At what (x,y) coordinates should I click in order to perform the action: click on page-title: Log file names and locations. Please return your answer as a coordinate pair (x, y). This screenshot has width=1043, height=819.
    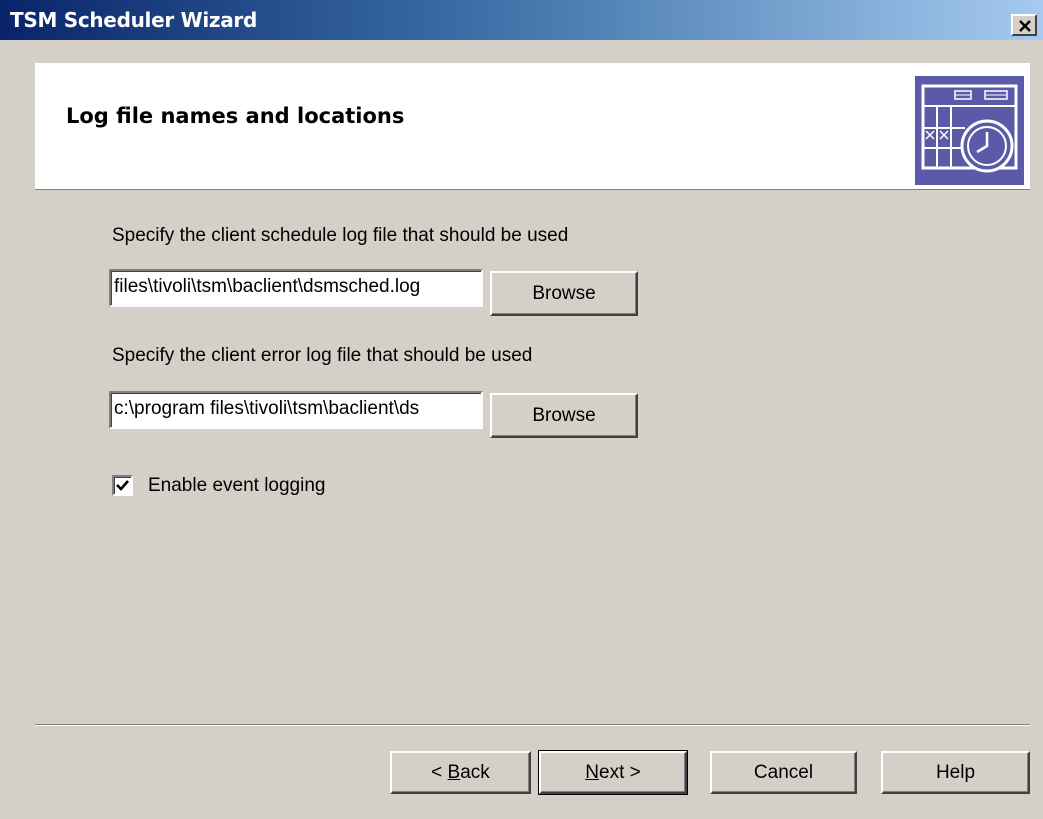
    Looking at the image, I should click on (235, 116).